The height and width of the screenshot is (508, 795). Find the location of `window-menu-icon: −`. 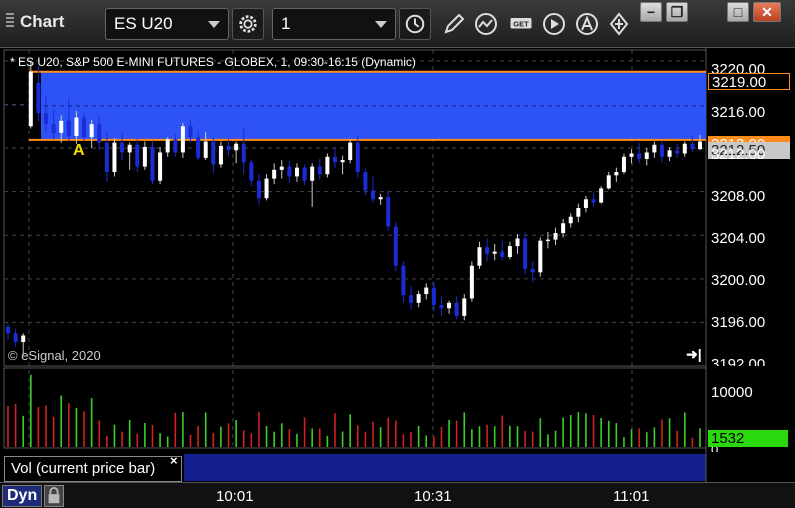

window-menu-icon: − is located at coordinates (651, 12).